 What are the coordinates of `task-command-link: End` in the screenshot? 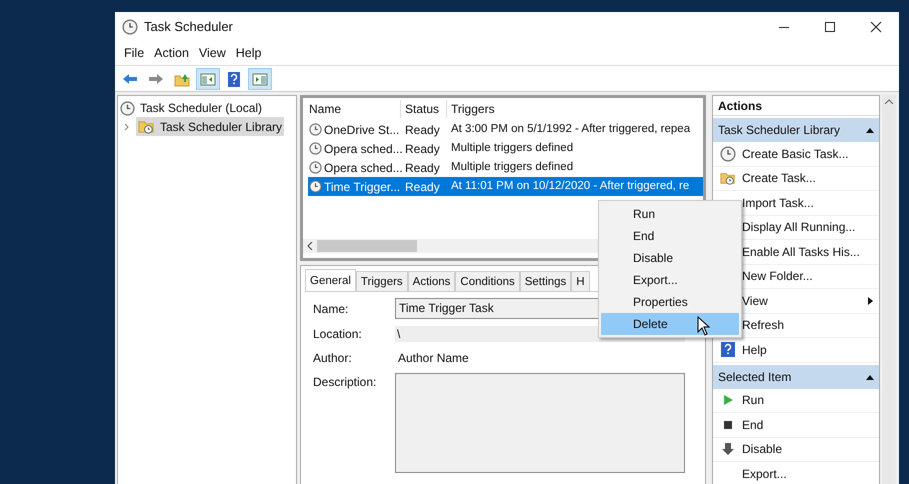 It's located at (796, 425).